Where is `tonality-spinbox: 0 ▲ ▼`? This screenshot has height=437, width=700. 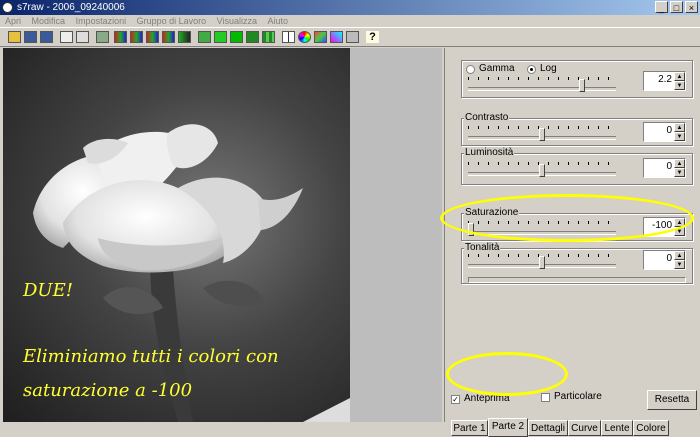
tonality-spinbox: 0 ▲ ▼ is located at coordinates (664, 260).